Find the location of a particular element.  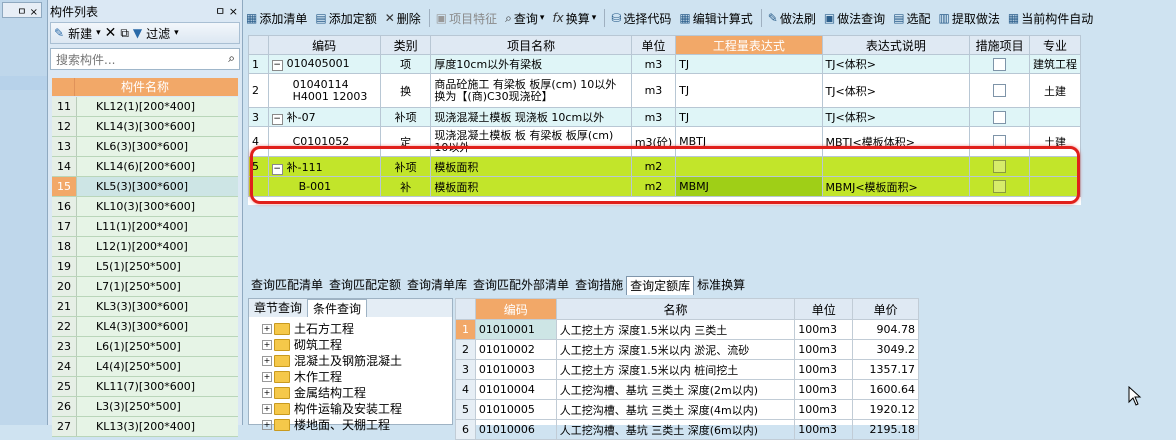

query-button: ⌕ 查询 ▾ is located at coordinates (524, 18).